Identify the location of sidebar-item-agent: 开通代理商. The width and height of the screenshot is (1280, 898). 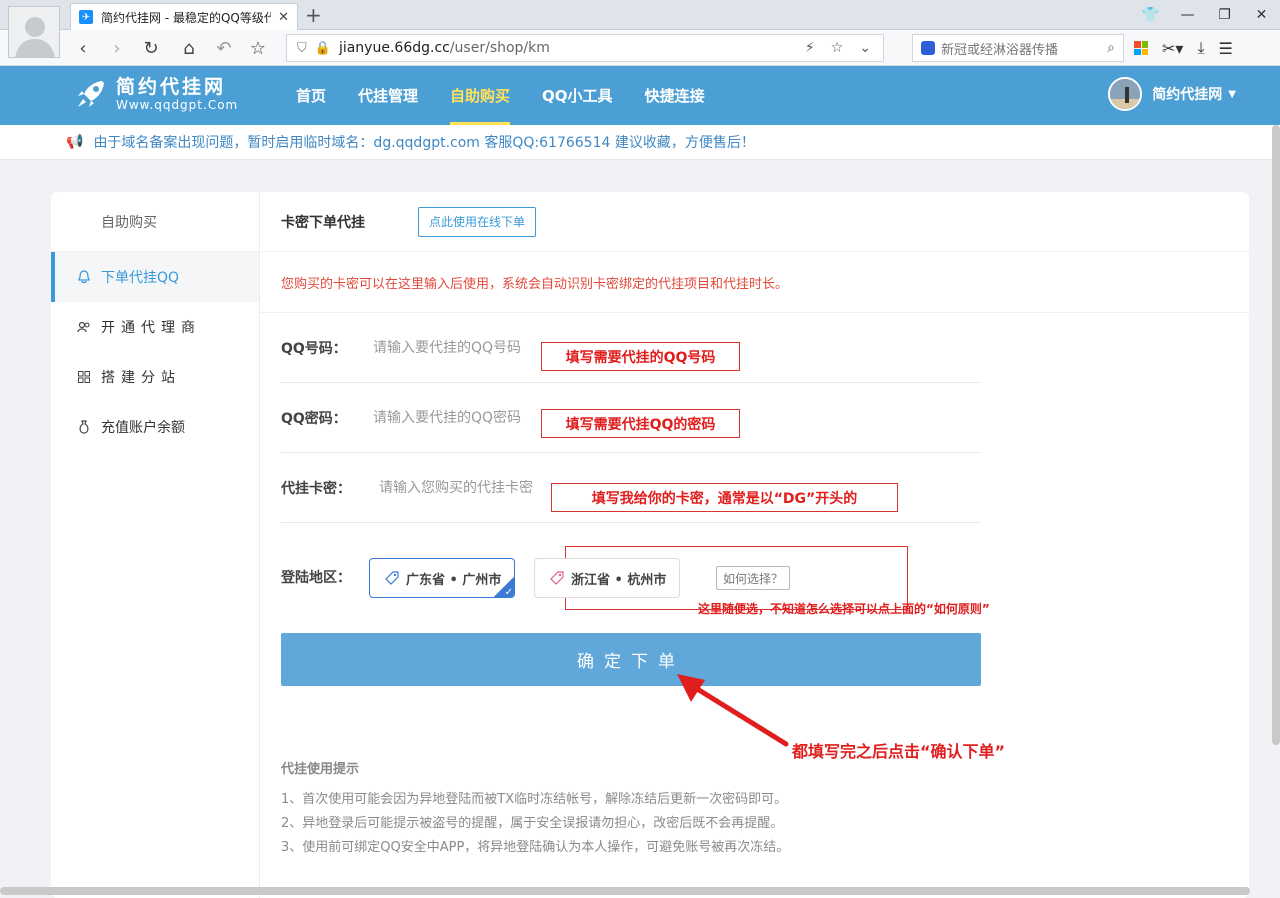
(155, 327).